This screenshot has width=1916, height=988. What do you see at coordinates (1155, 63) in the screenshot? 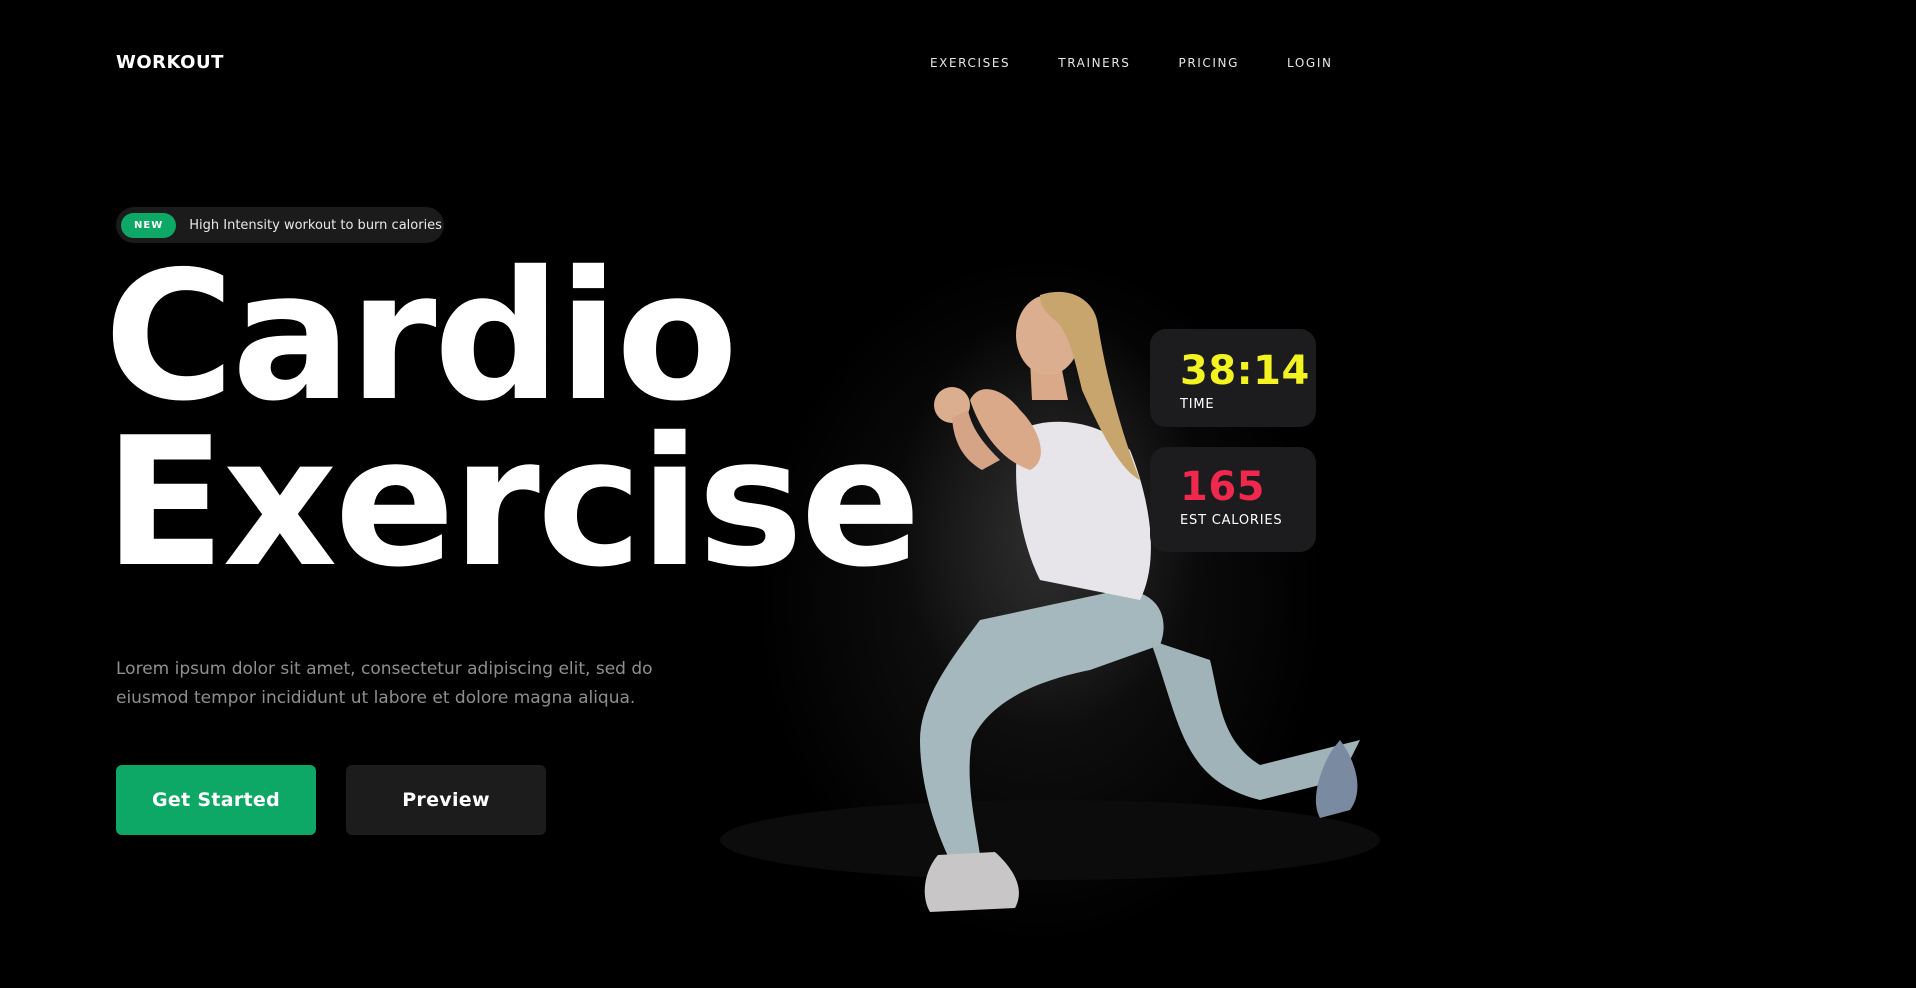
I see `main-nav: EXERCISES TRAINERS PRICING LOGIN` at bounding box center [1155, 63].